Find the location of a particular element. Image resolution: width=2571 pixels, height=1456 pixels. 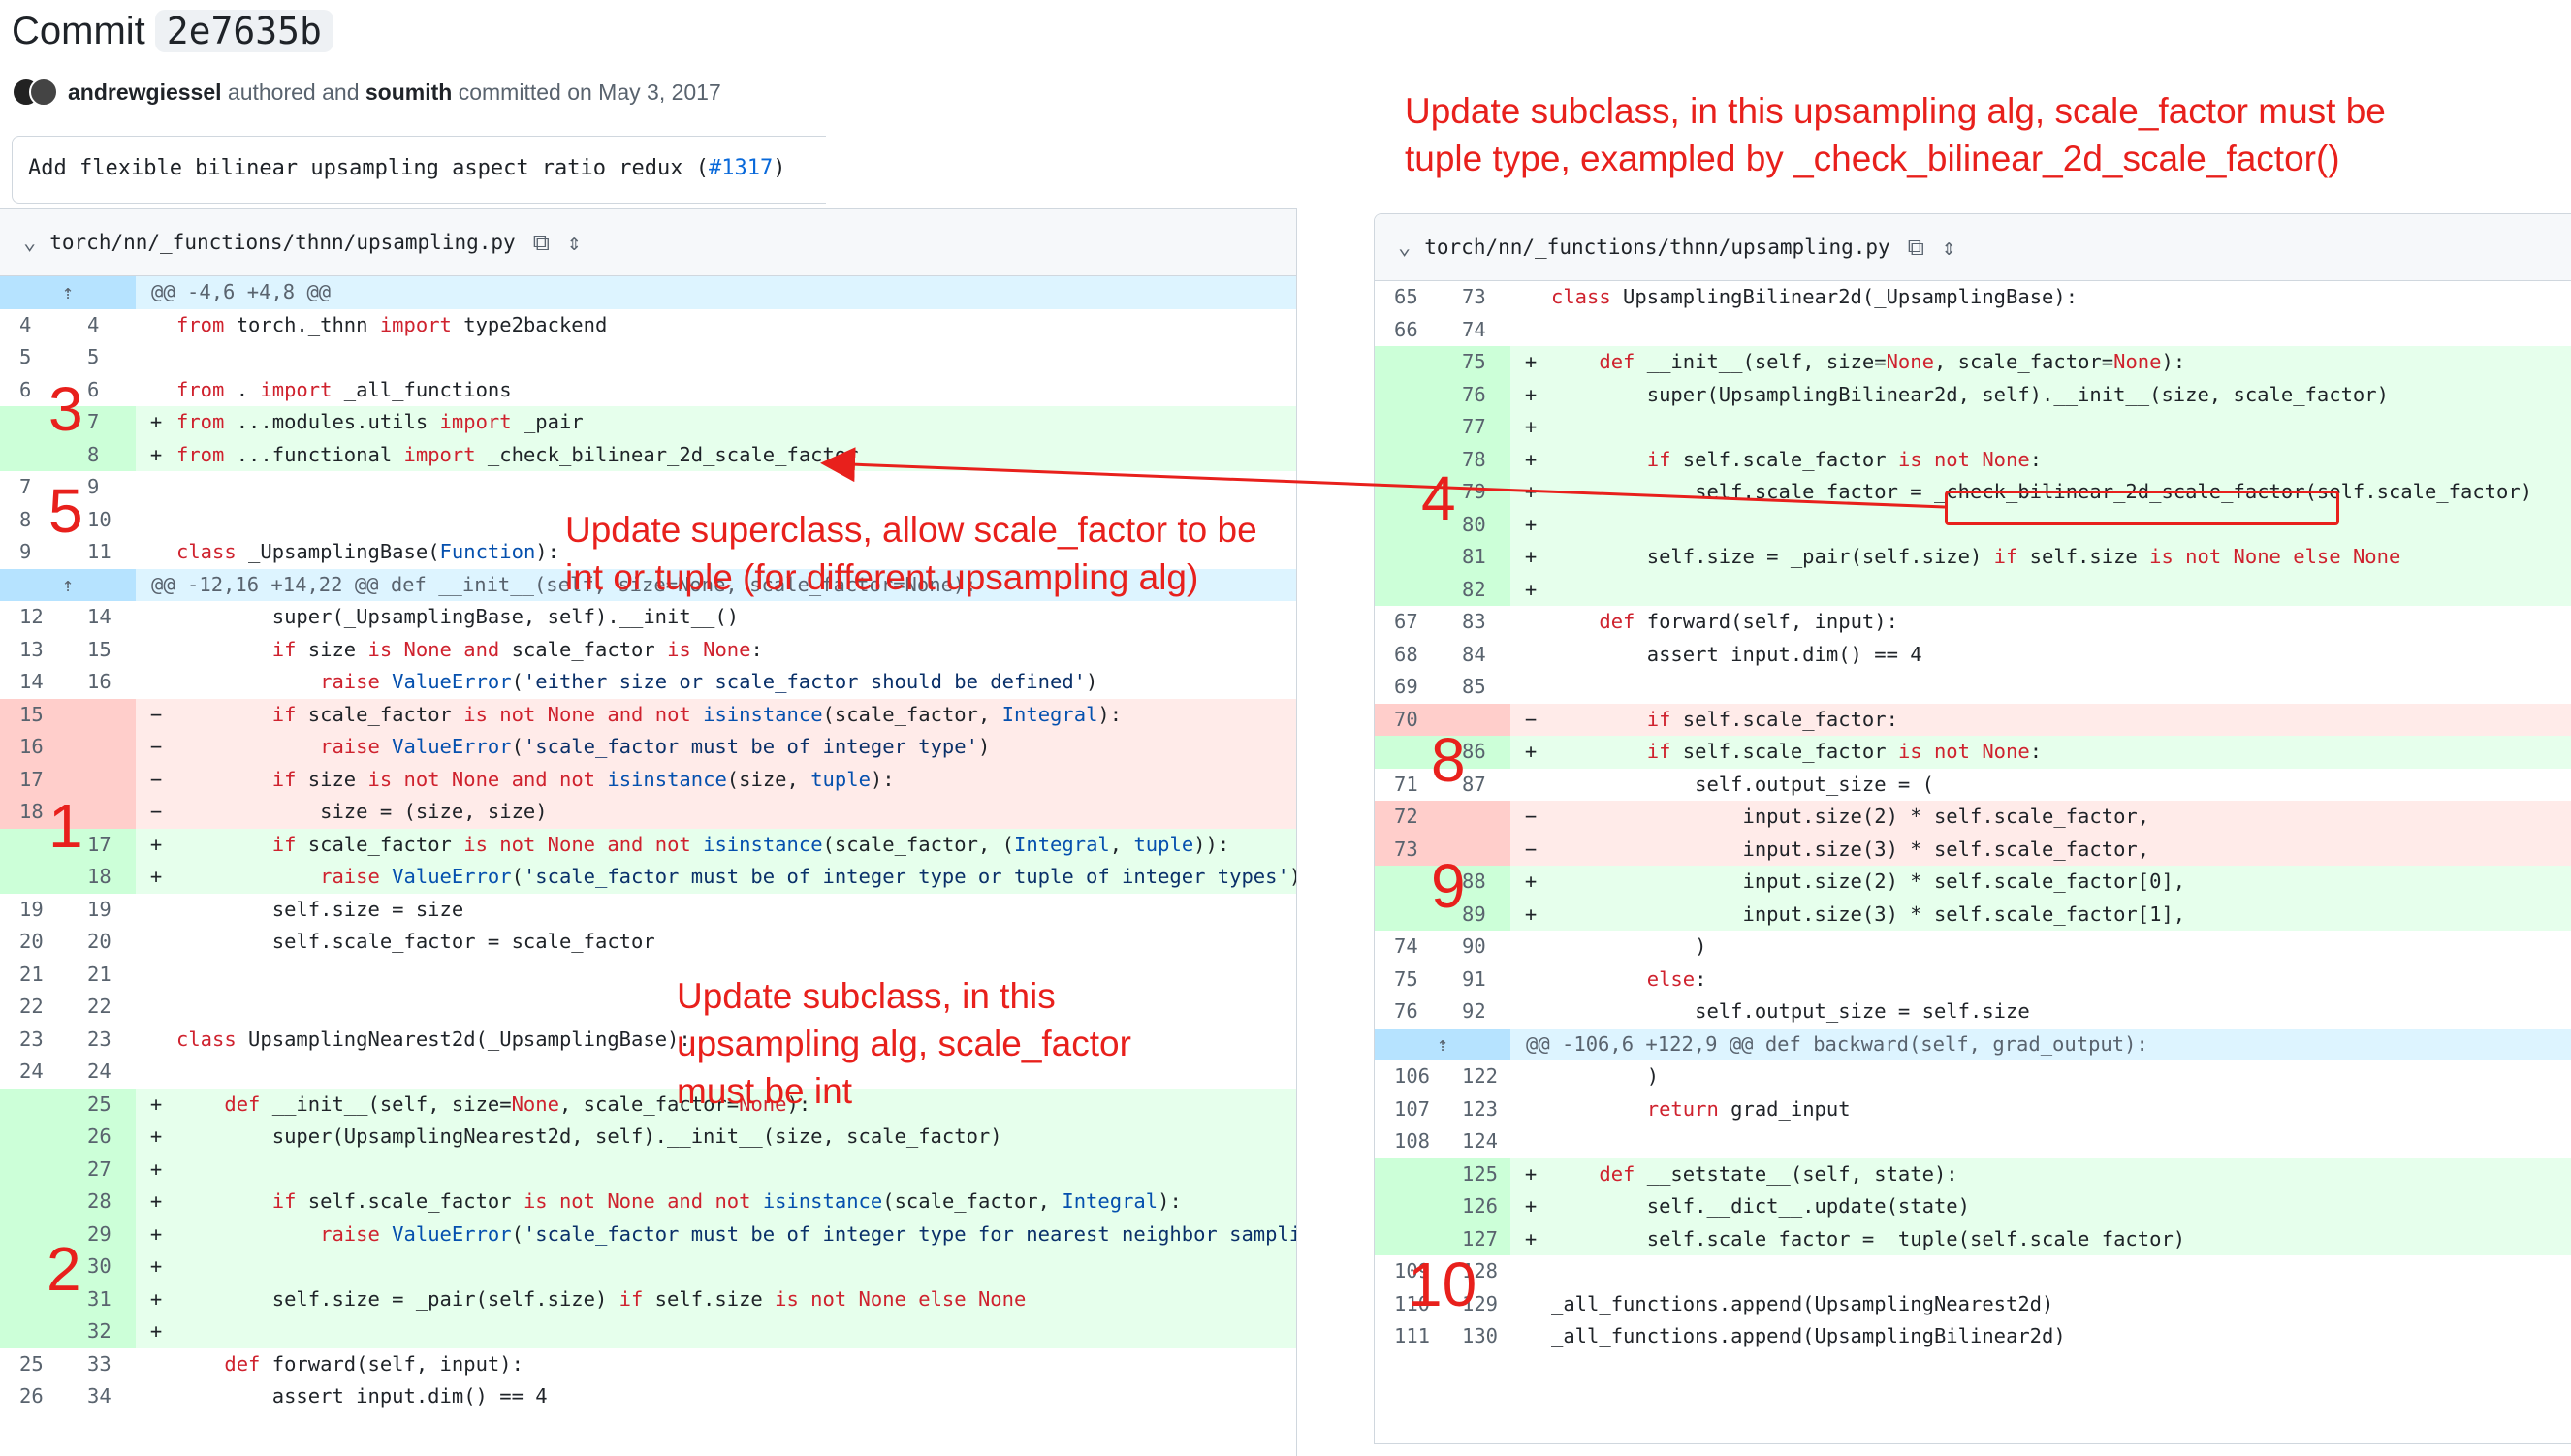

old-line-number: 20 is located at coordinates (34, 942).